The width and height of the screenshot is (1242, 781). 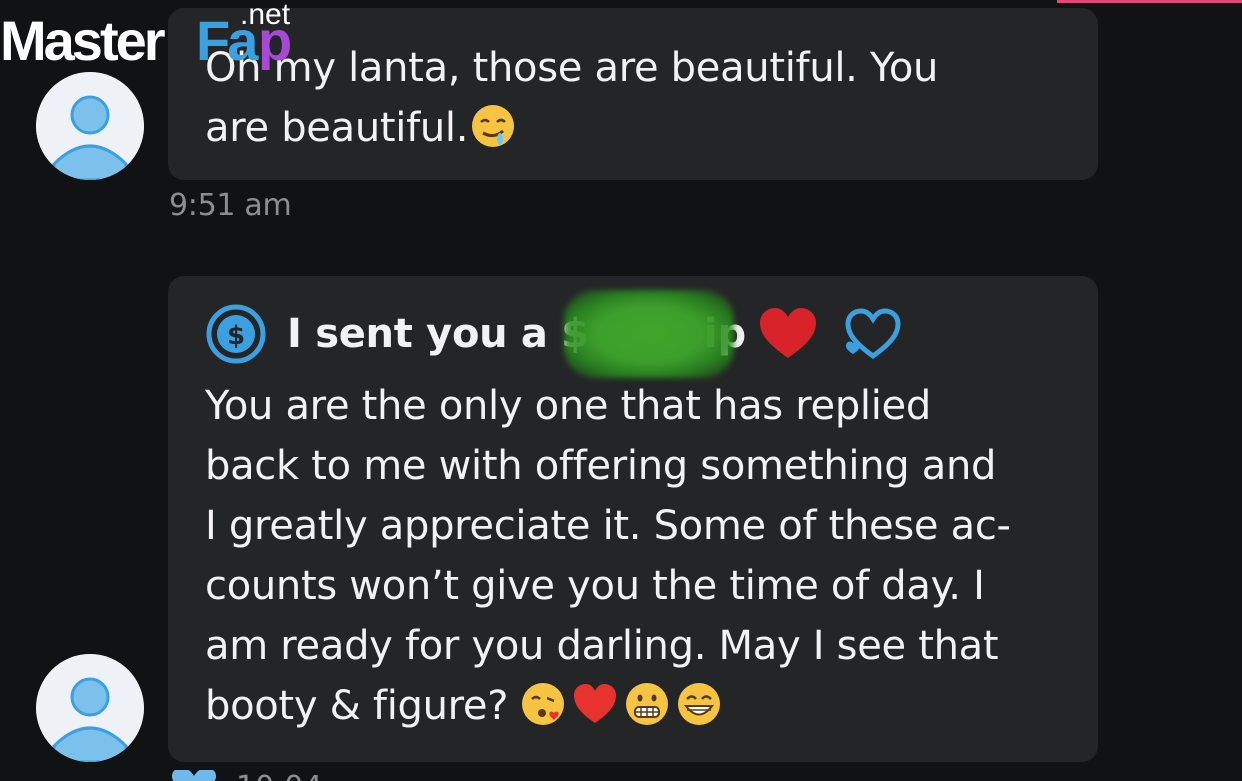 What do you see at coordinates (194, 775) in the screenshot?
I see `blue-heart-icon` at bounding box center [194, 775].